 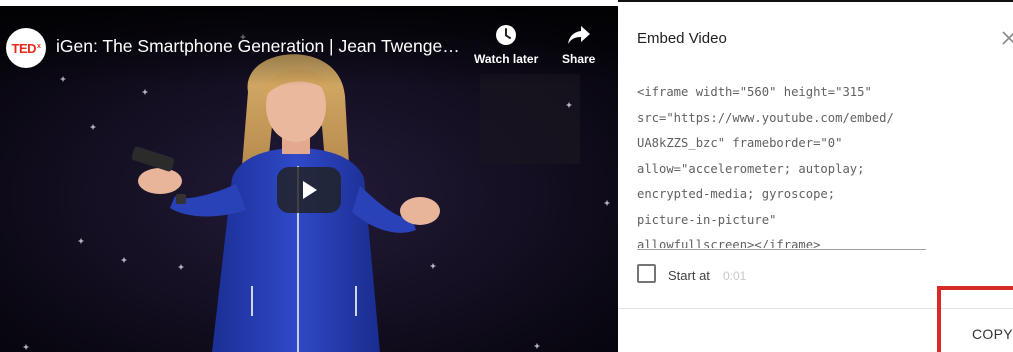 What do you see at coordinates (815, 1) in the screenshot?
I see `top-border` at bounding box center [815, 1].